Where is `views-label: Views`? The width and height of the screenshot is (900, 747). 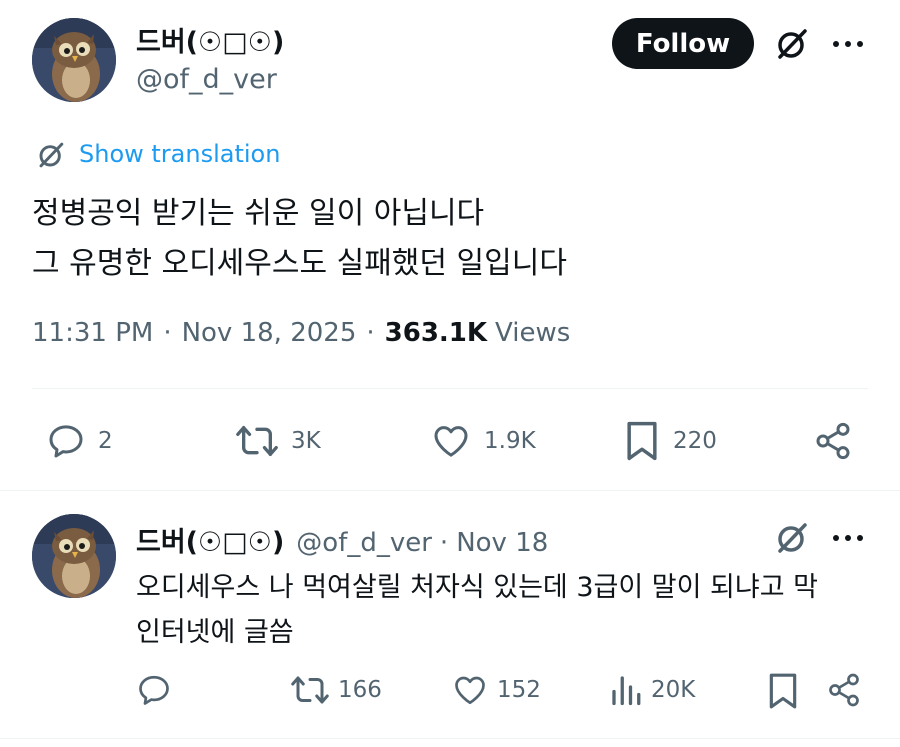
views-label: Views is located at coordinates (533, 333).